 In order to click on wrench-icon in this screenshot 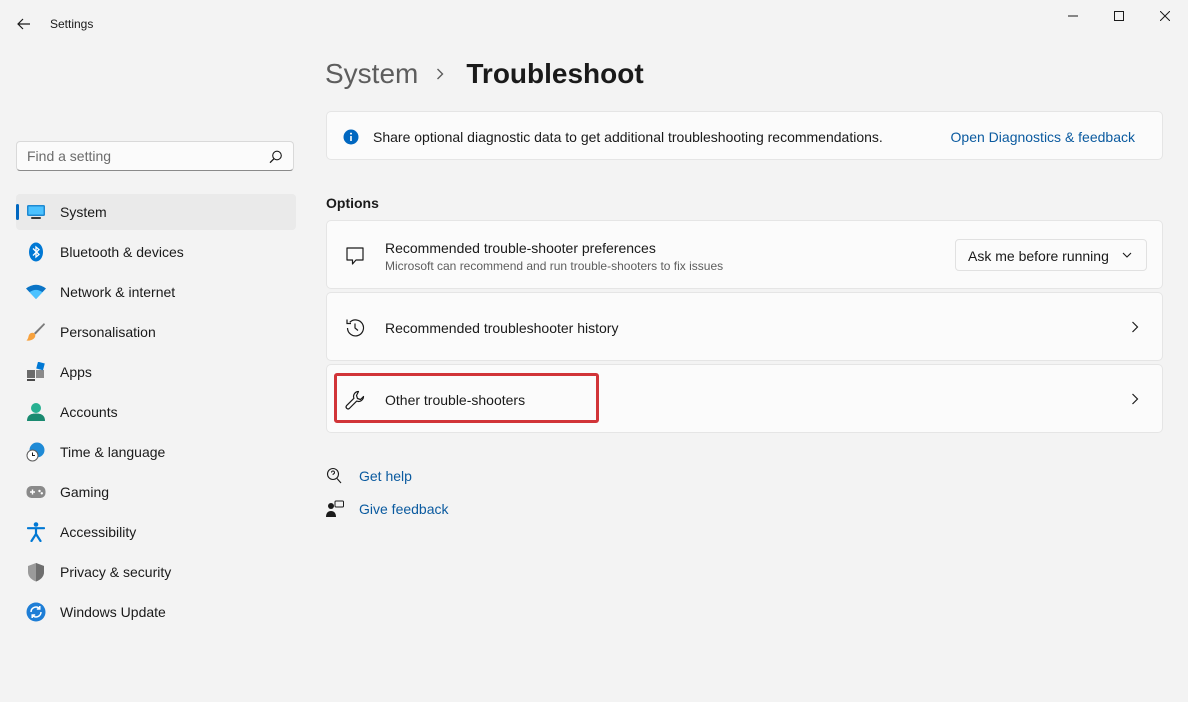, I will do `click(355, 400)`.